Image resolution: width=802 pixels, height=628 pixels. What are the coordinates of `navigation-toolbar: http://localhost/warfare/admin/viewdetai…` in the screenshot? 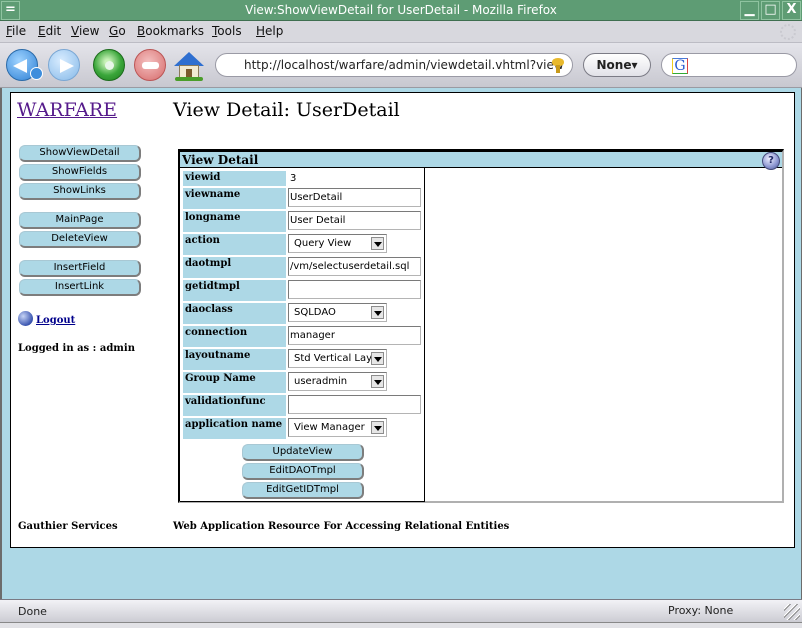 It's located at (401, 65).